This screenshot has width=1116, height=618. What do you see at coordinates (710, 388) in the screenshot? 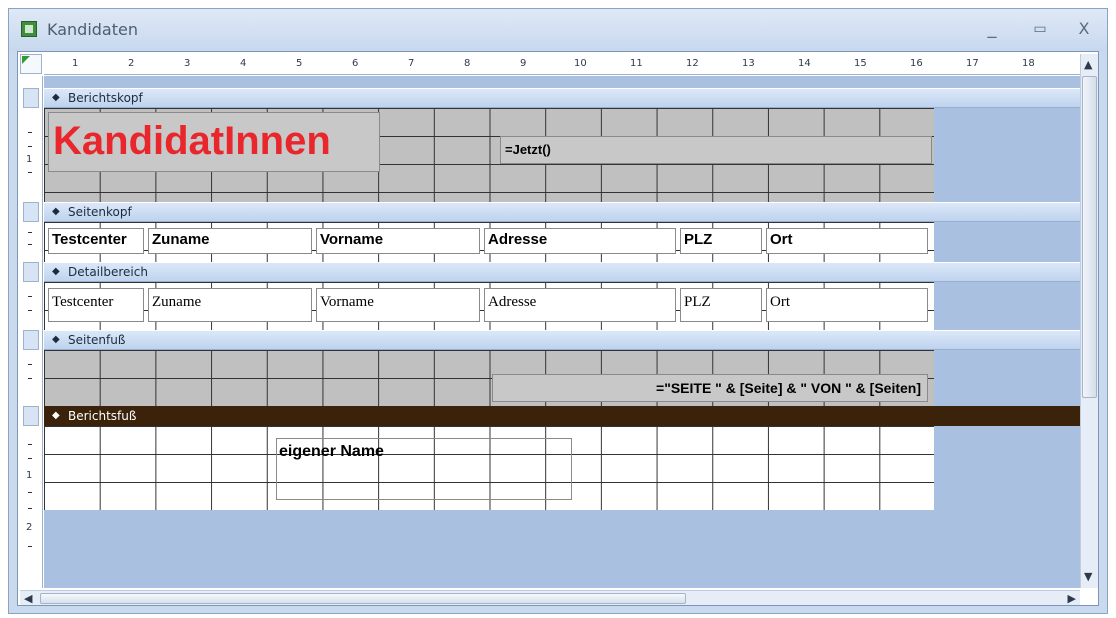
I see `page-number-field: ="SEITE " & [Seite] & " VON " & [Seiten]` at bounding box center [710, 388].